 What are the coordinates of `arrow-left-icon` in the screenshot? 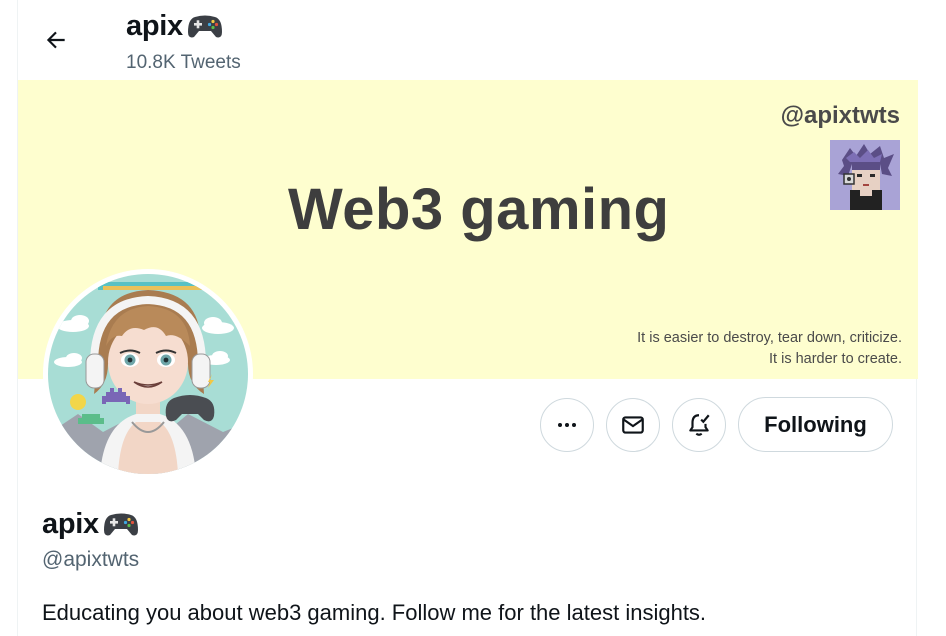 It's located at (55, 40).